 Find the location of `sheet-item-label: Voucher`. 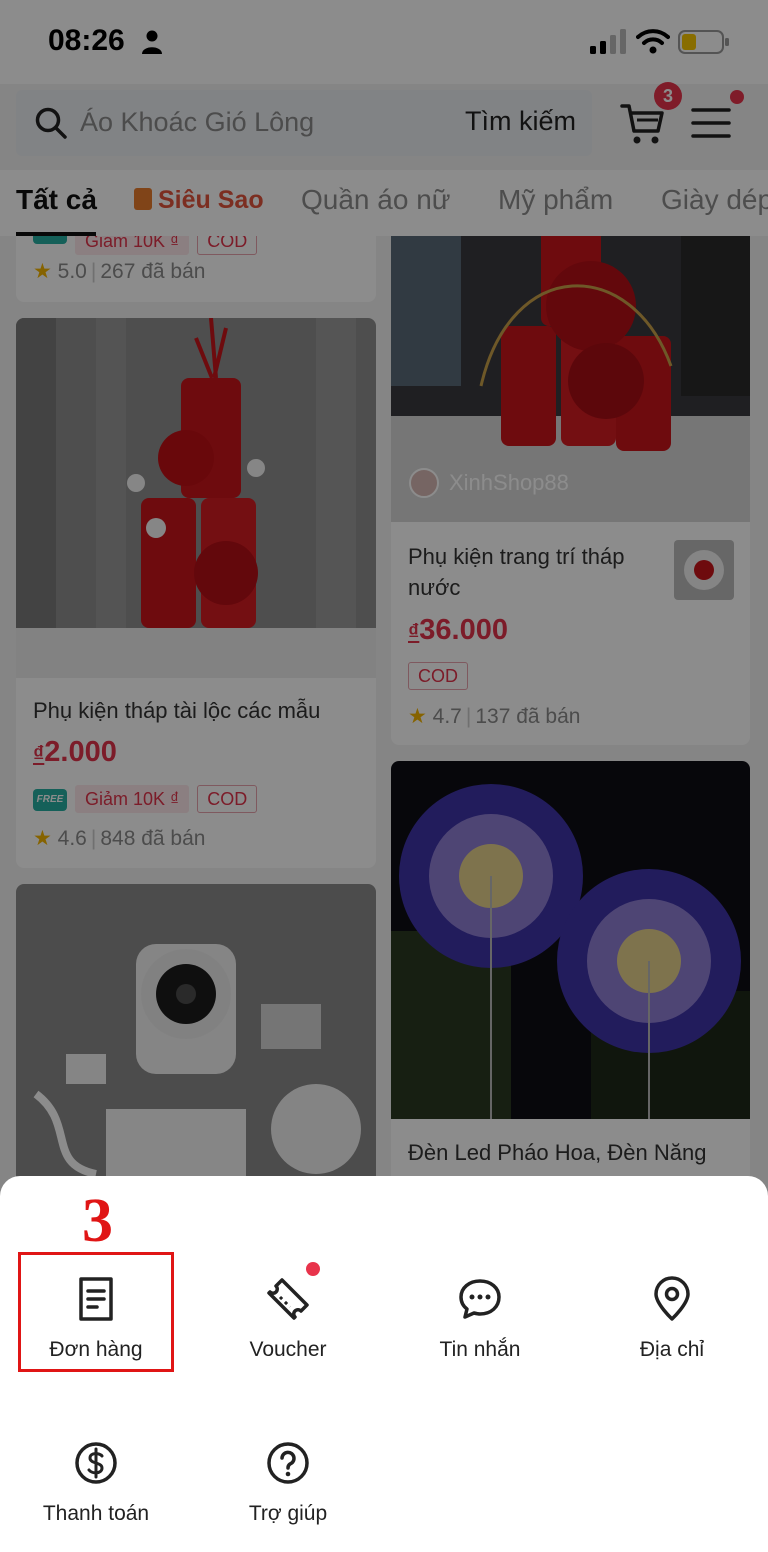

sheet-item-label: Voucher is located at coordinates (288, 1349).